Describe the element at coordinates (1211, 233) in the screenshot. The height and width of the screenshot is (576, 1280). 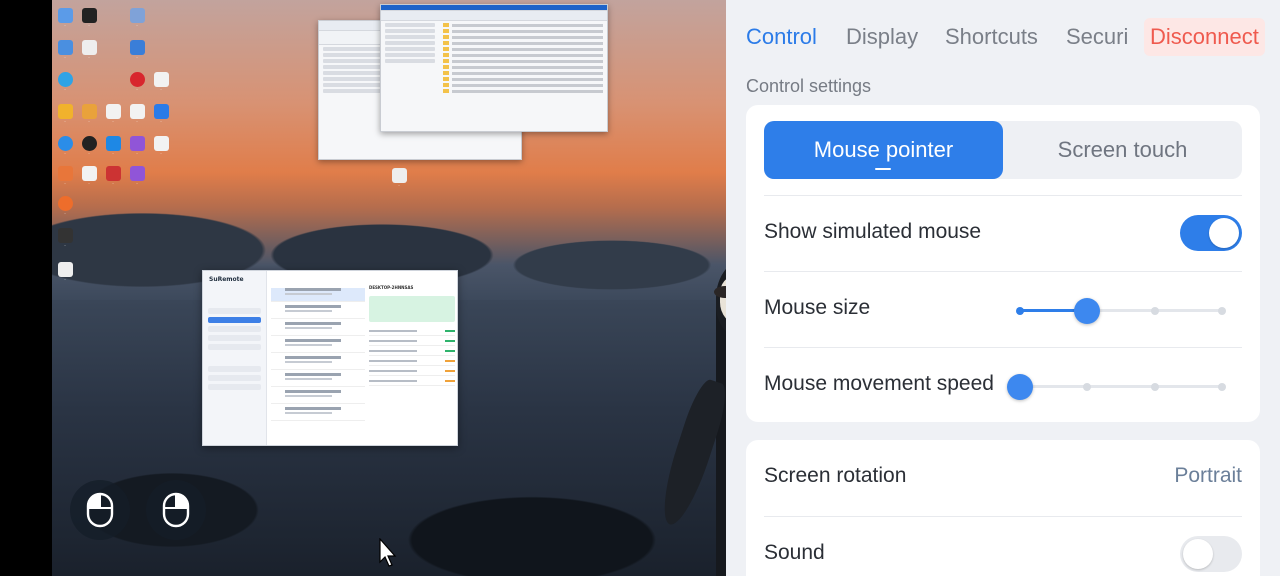
I see `show-simulated-mouse-toggle` at that location.